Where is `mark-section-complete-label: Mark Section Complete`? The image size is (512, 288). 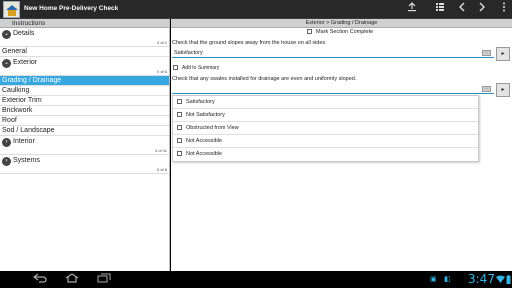
mark-section-complete-label: Mark Section Complete is located at coordinates (345, 32).